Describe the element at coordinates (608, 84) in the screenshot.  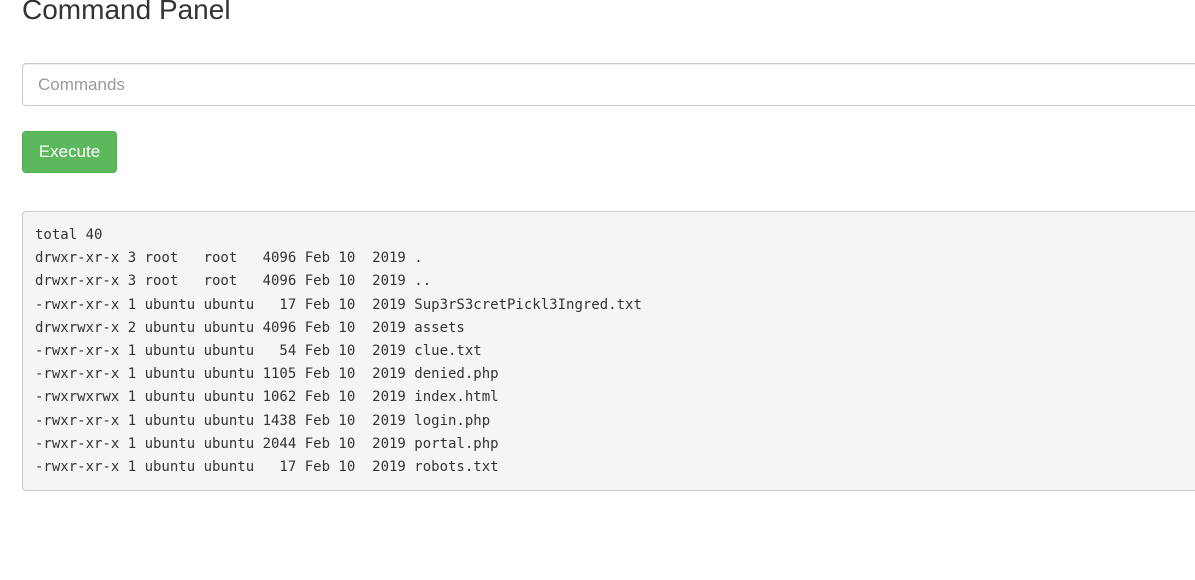
I see `command-input` at that location.